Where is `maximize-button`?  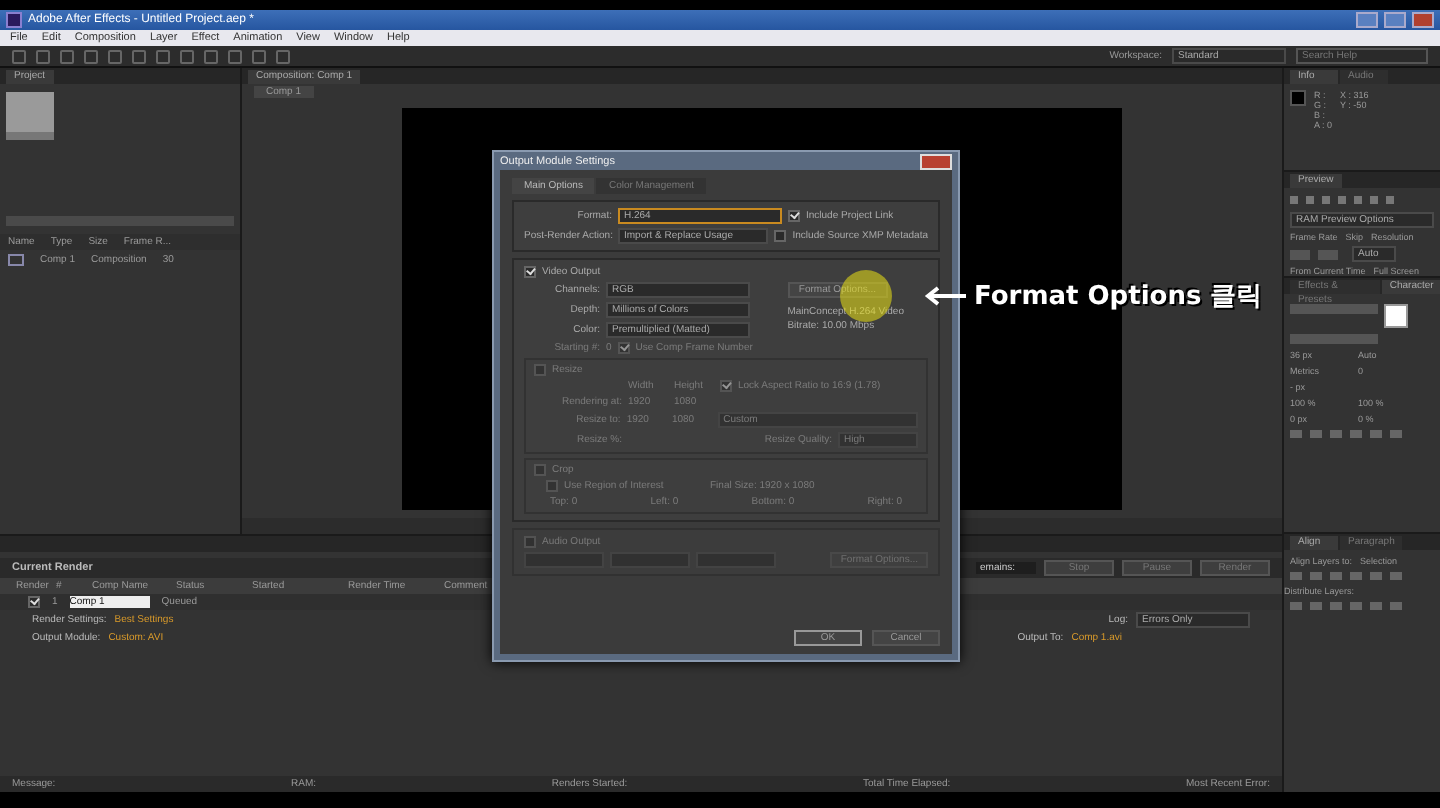 maximize-button is located at coordinates (1395, 20).